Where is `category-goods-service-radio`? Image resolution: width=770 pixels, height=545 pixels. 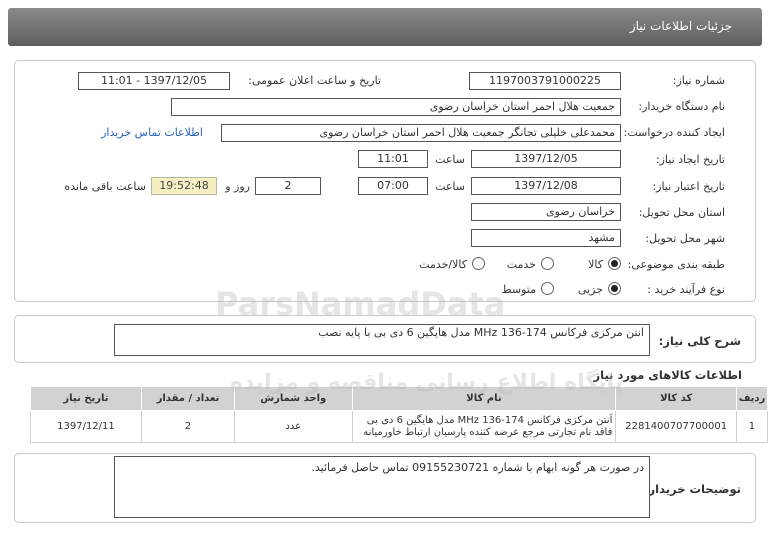 category-goods-service-radio is located at coordinates (478, 263).